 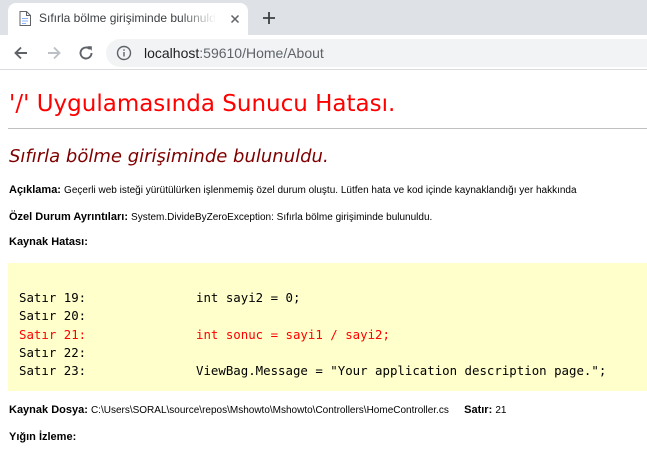 I want to click on url-host: localhost, so click(x=172, y=53).